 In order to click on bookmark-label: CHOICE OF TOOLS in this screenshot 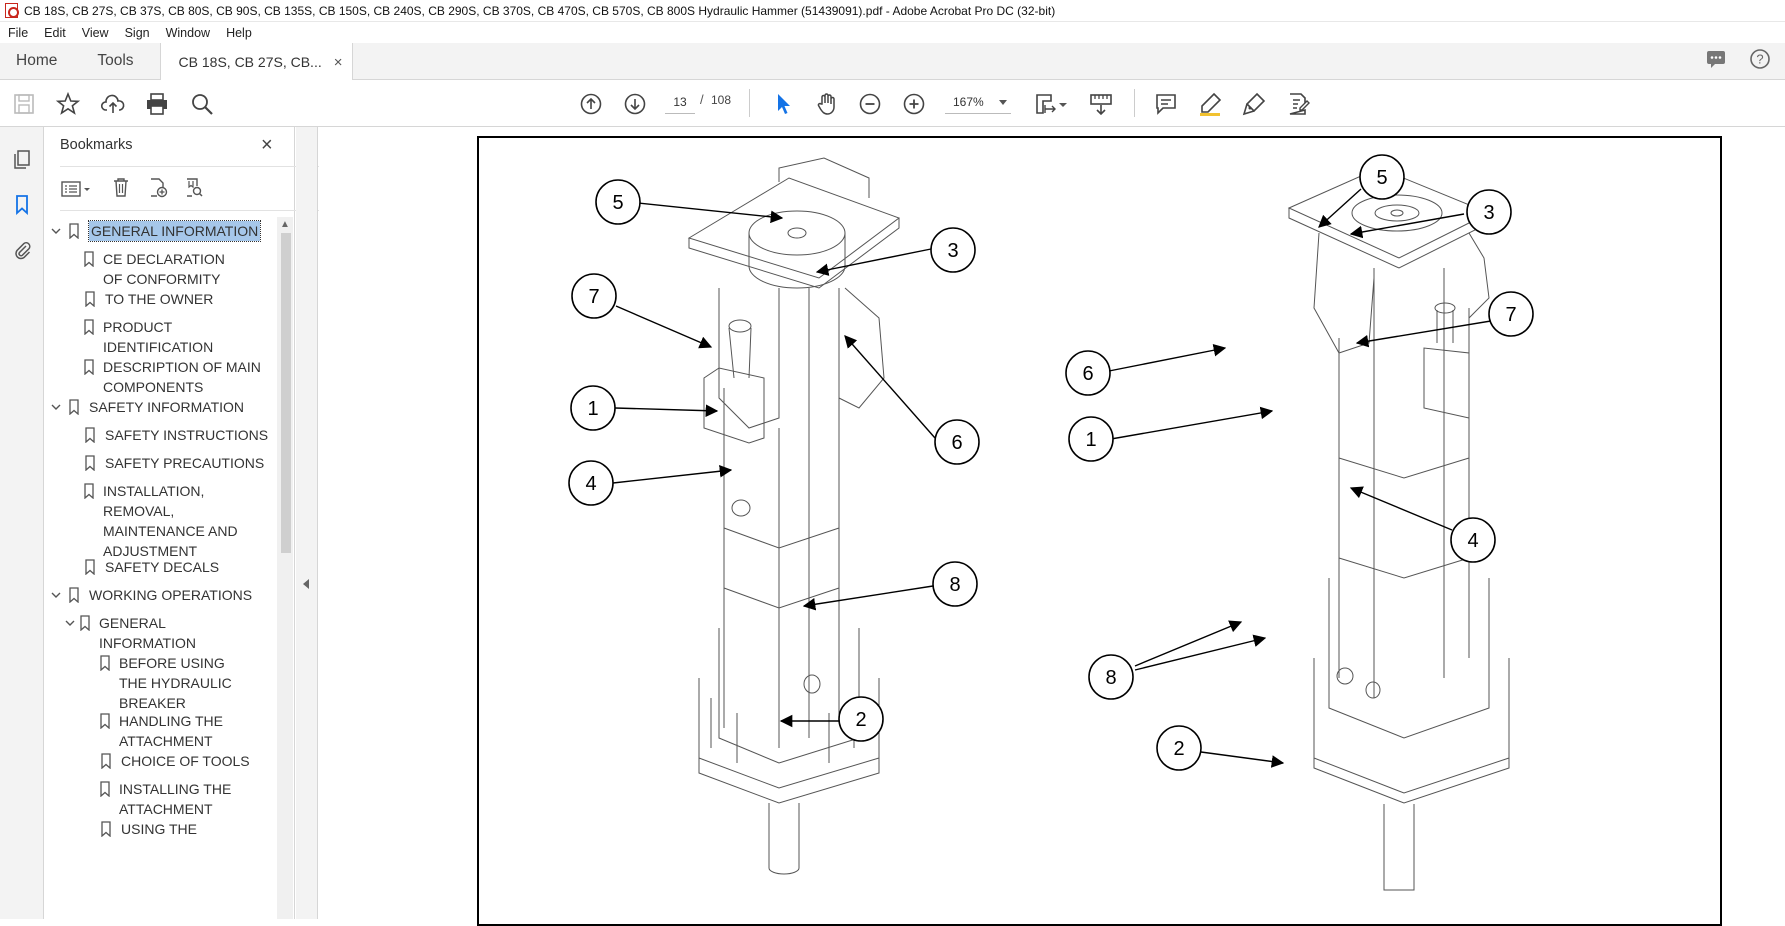, I will do `click(185, 761)`.